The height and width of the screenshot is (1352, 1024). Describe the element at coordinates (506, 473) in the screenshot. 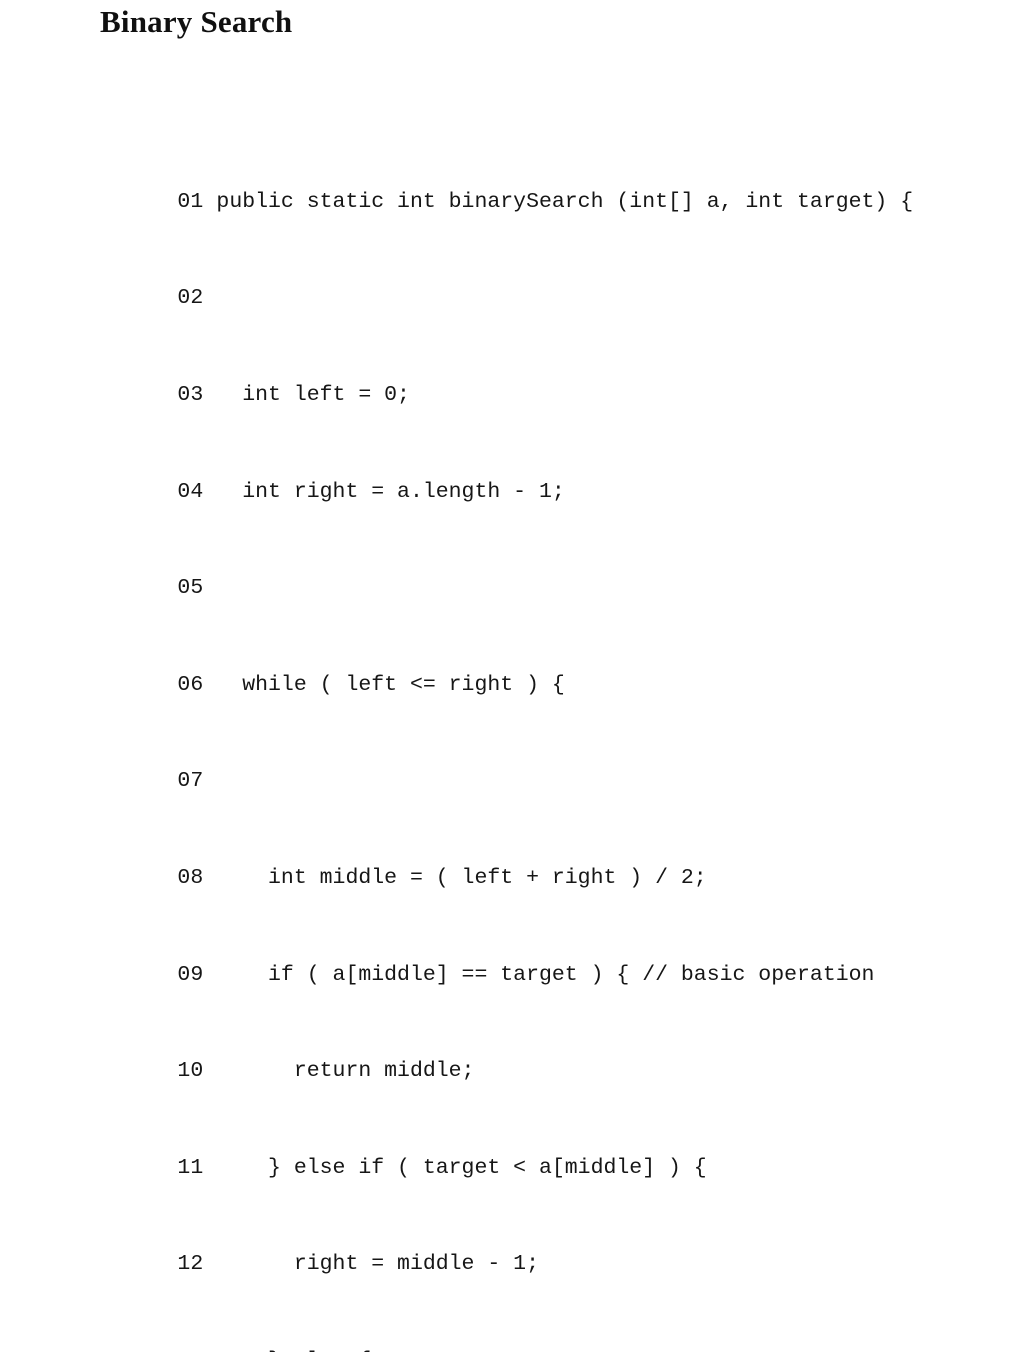

I see `code-line: 04 int right = a.length - 1;` at that location.